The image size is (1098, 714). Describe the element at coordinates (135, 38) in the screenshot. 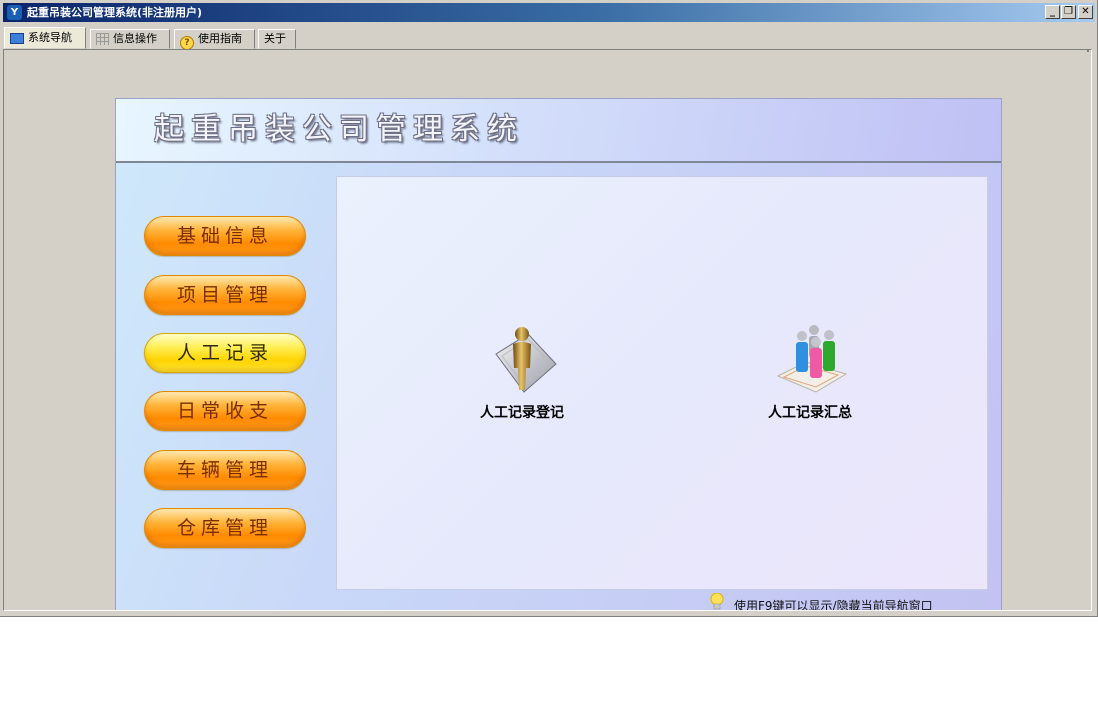

I see `tab-label: 信息操作` at that location.